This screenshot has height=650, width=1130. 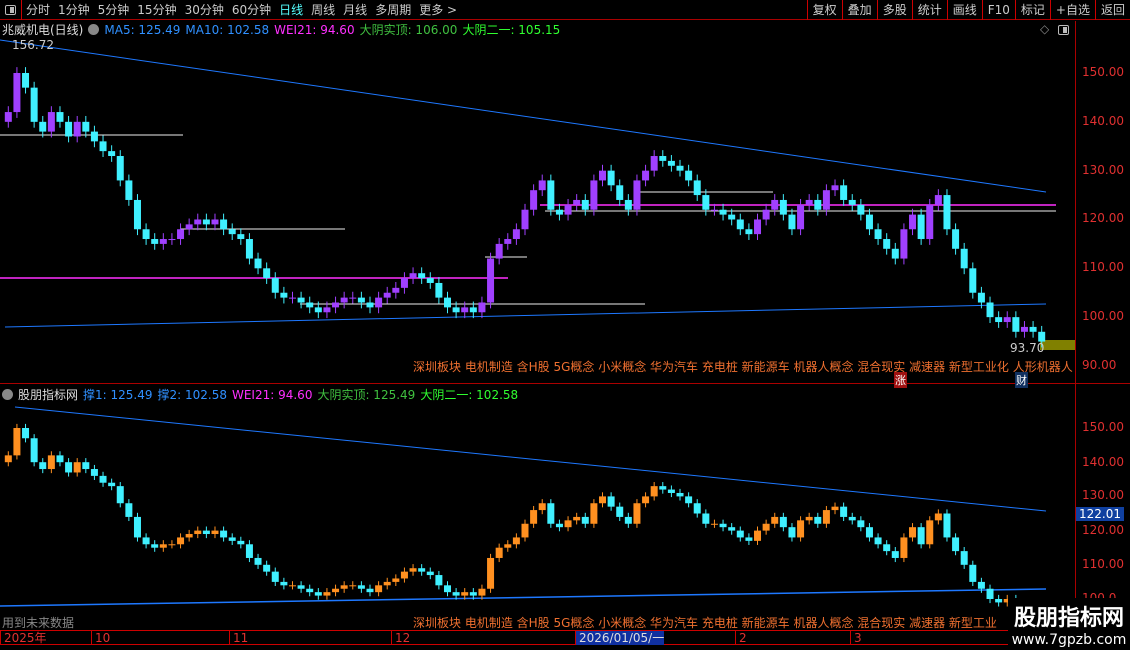 What do you see at coordinates (1103, 170) in the screenshot?
I see `y-tick: 130.00` at bounding box center [1103, 170].